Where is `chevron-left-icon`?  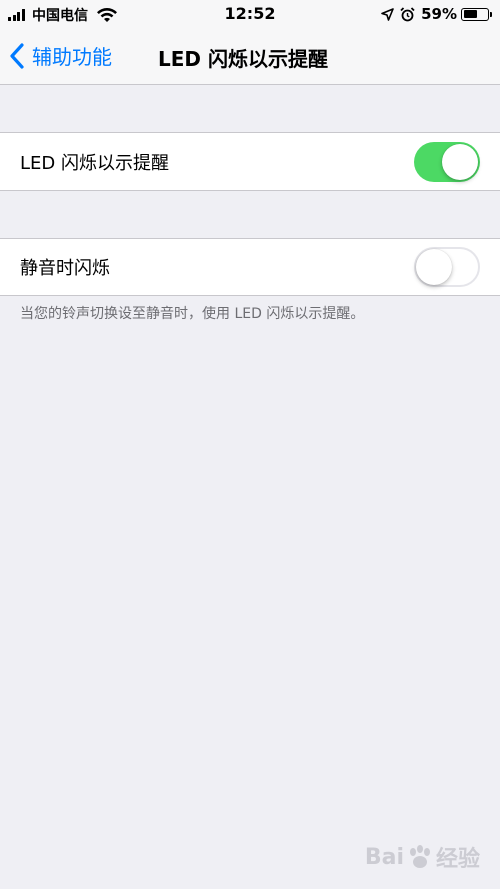
chevron-left-icon is located at coordinates (17, 55).